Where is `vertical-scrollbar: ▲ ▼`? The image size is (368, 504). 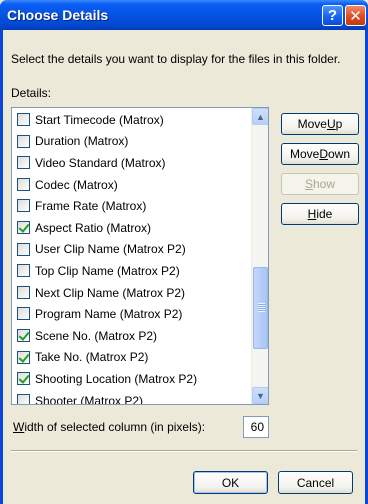
vertical-scrollbar: ▲ ▼ is located at coordinates (259, 256).